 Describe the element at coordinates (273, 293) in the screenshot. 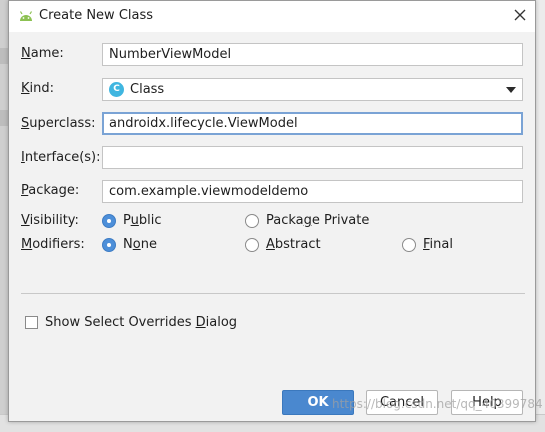

I see `divider` at that location.